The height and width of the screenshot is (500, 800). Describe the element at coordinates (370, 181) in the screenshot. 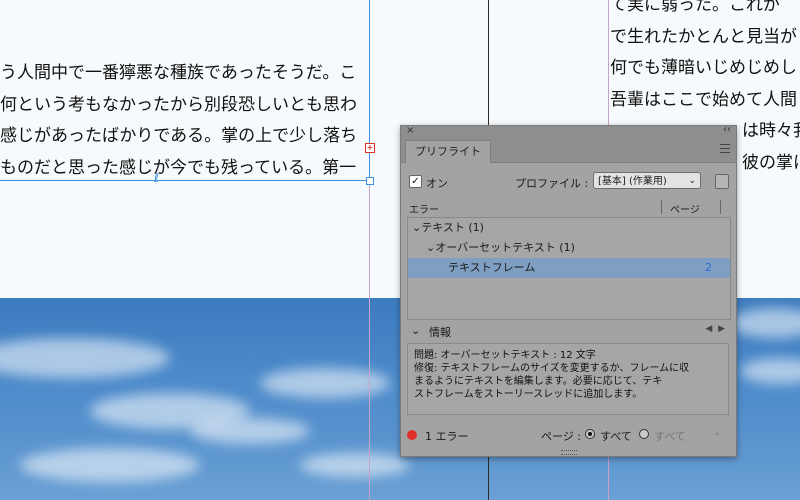

I see `frame-handle` at that location.